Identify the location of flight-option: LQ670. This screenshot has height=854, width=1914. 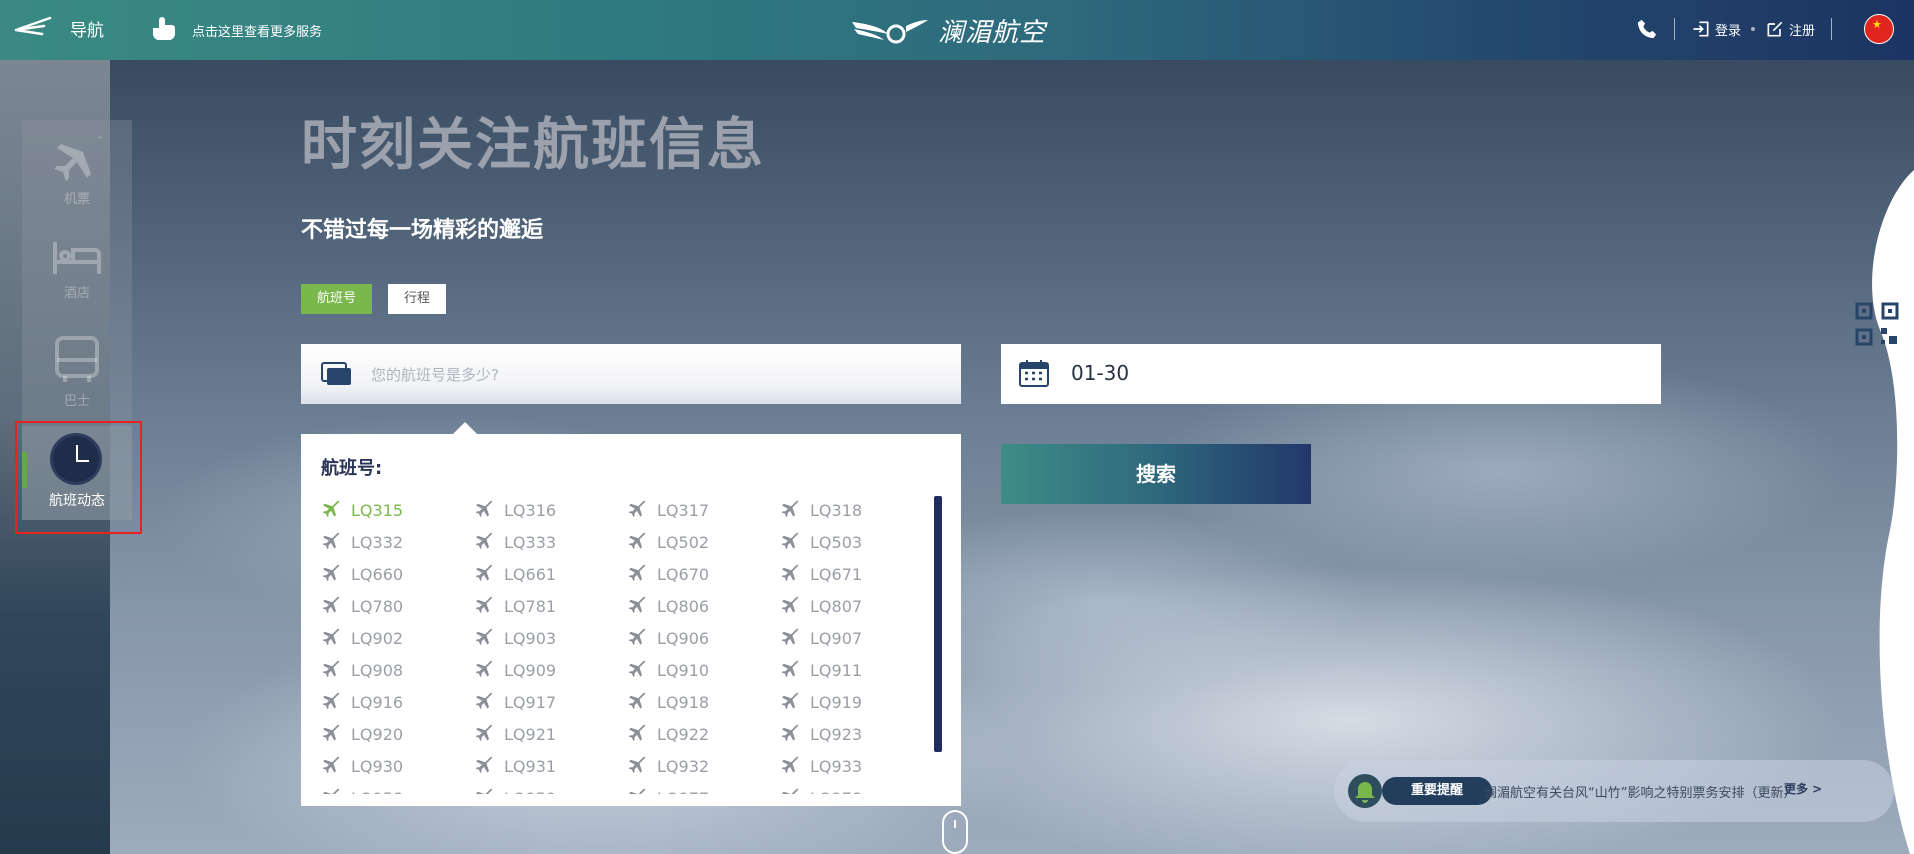
(702, 574).